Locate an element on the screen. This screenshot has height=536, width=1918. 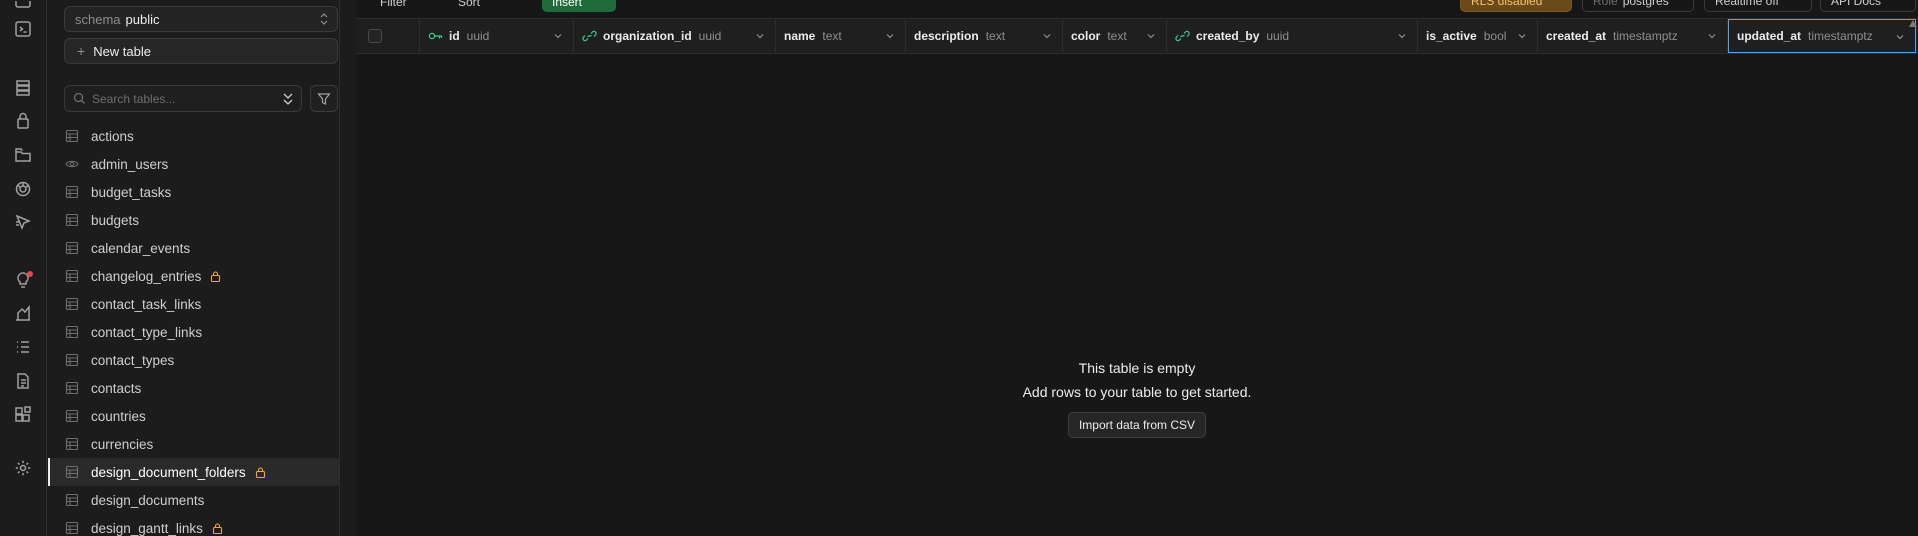
database-icon is located at coordinates (23, 88).